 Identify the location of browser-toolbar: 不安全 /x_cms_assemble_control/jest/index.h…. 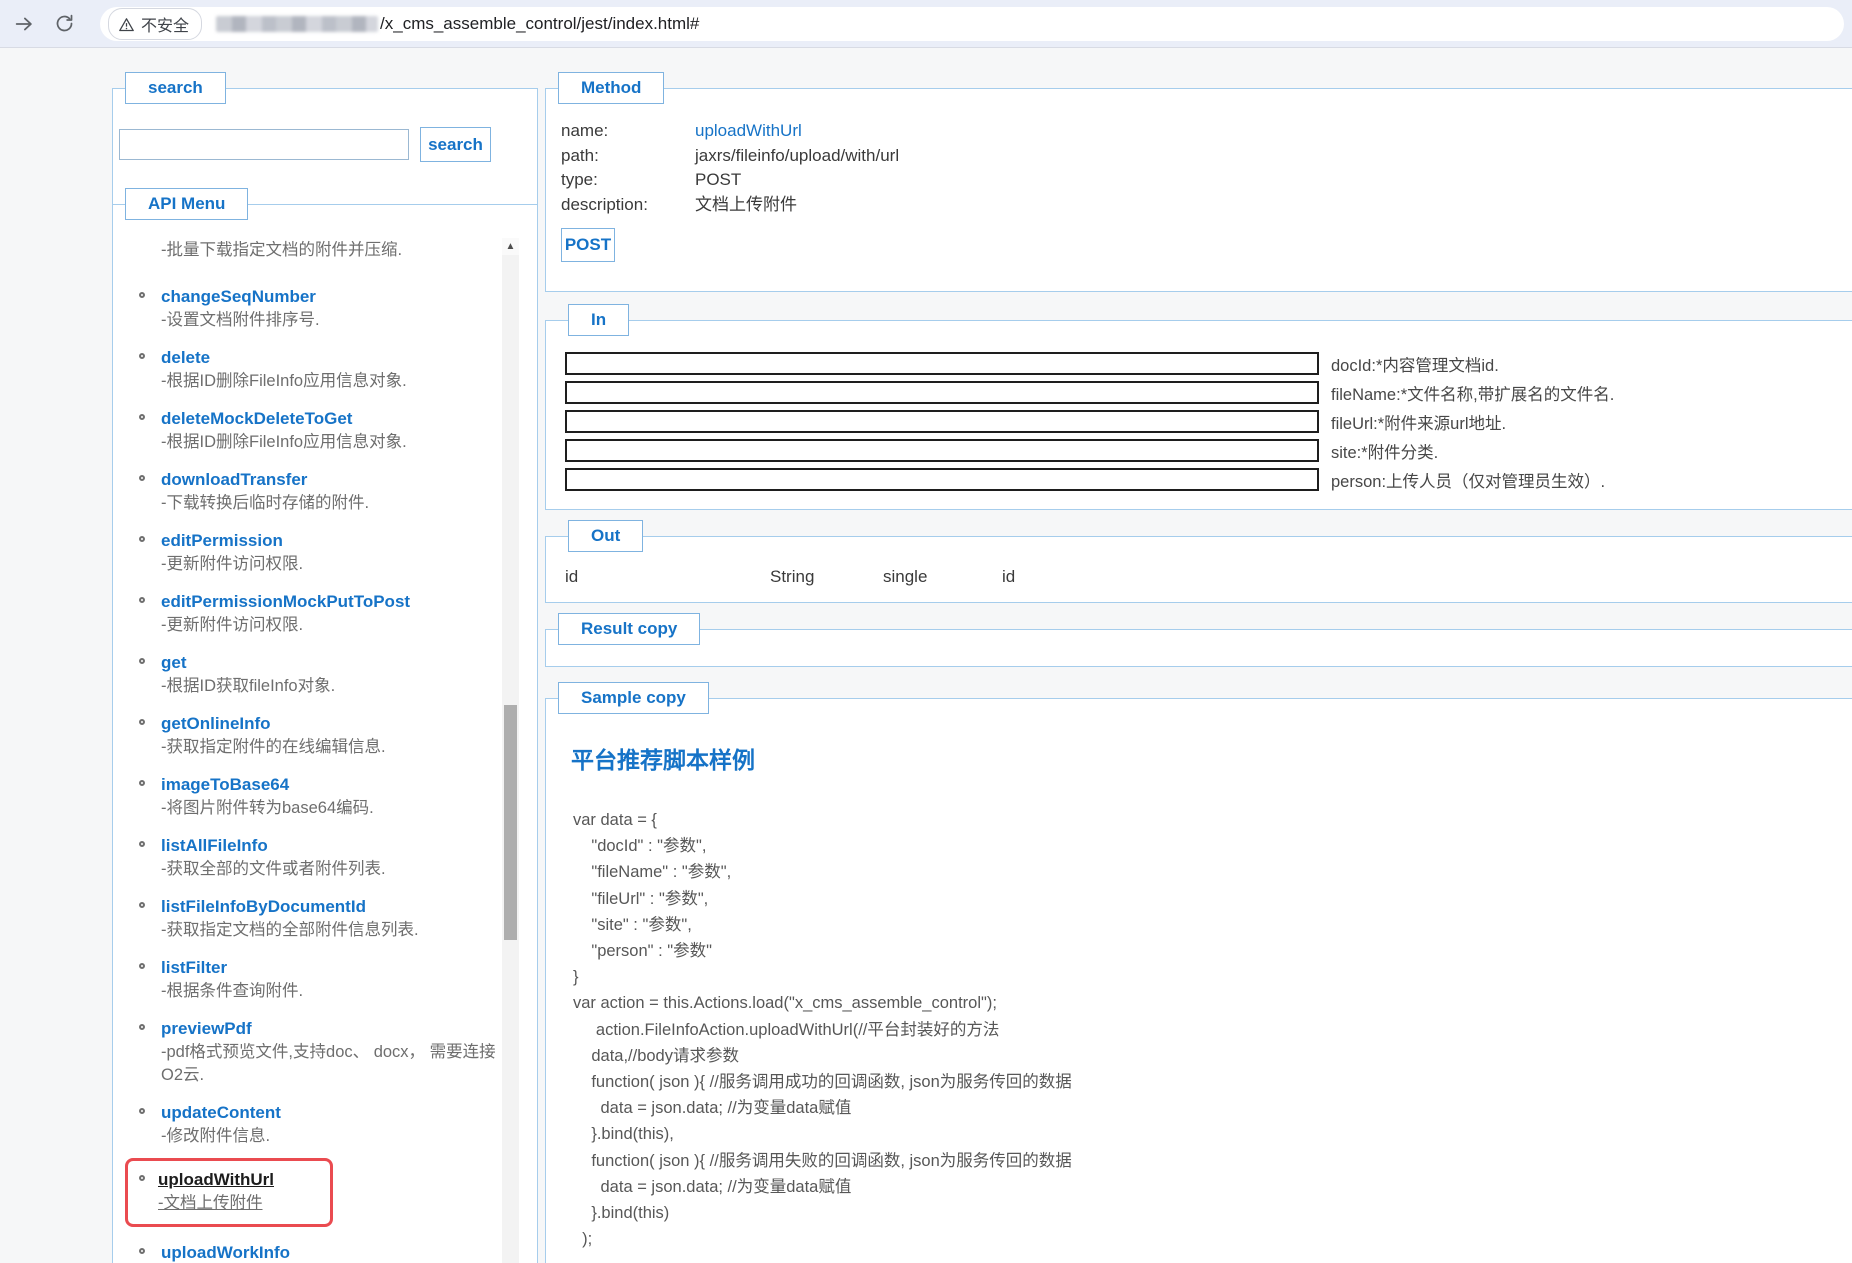
(926, 24).